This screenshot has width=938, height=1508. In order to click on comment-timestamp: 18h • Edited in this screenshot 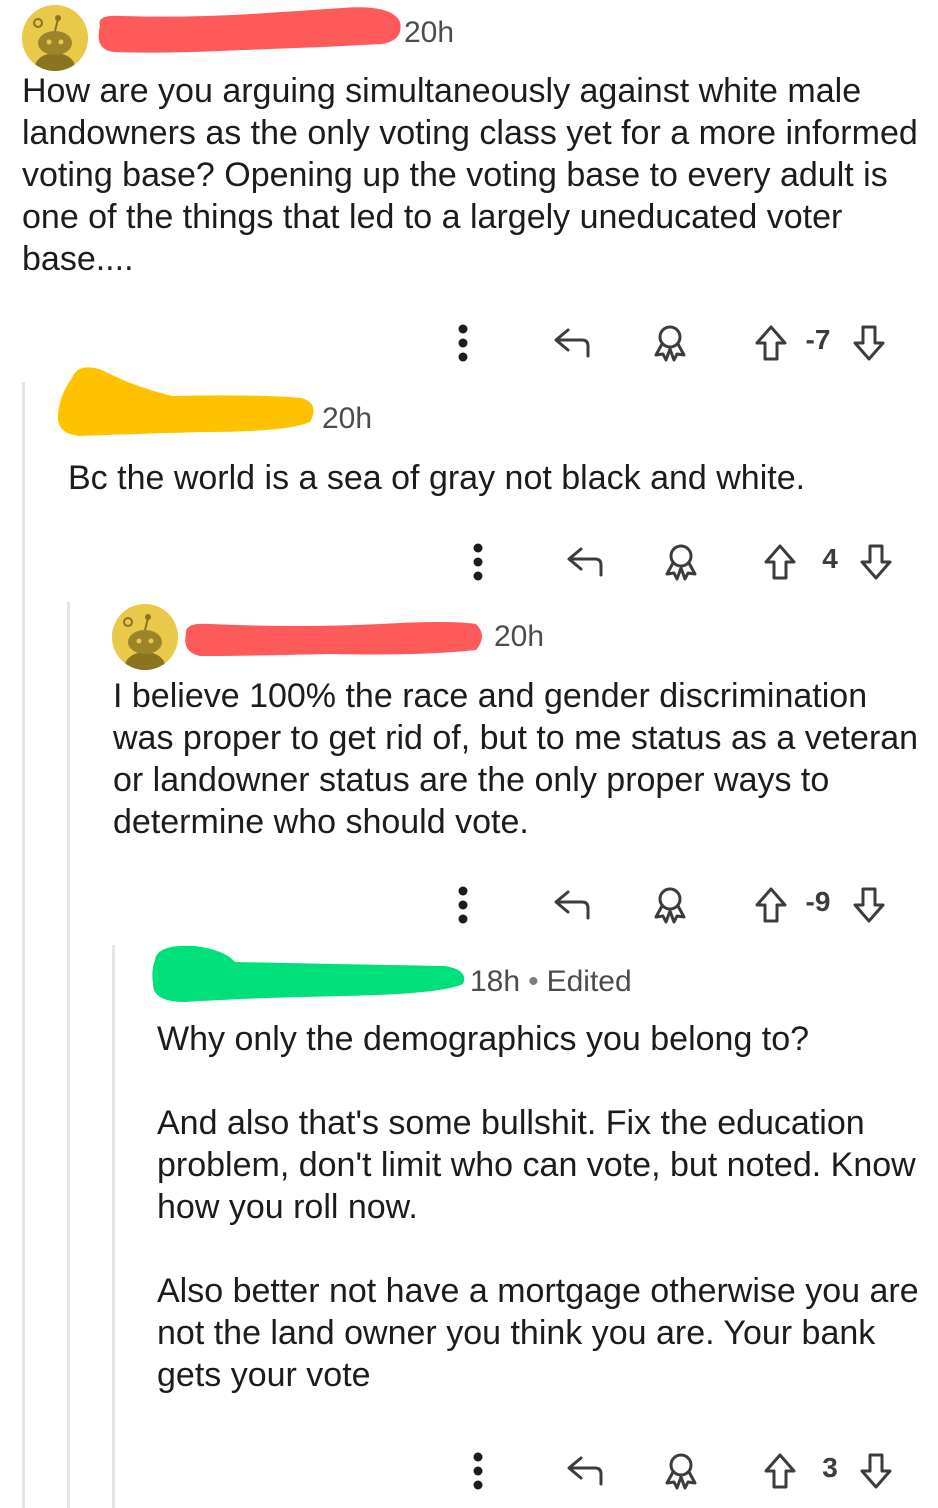, I will do `click(551, 982)`.